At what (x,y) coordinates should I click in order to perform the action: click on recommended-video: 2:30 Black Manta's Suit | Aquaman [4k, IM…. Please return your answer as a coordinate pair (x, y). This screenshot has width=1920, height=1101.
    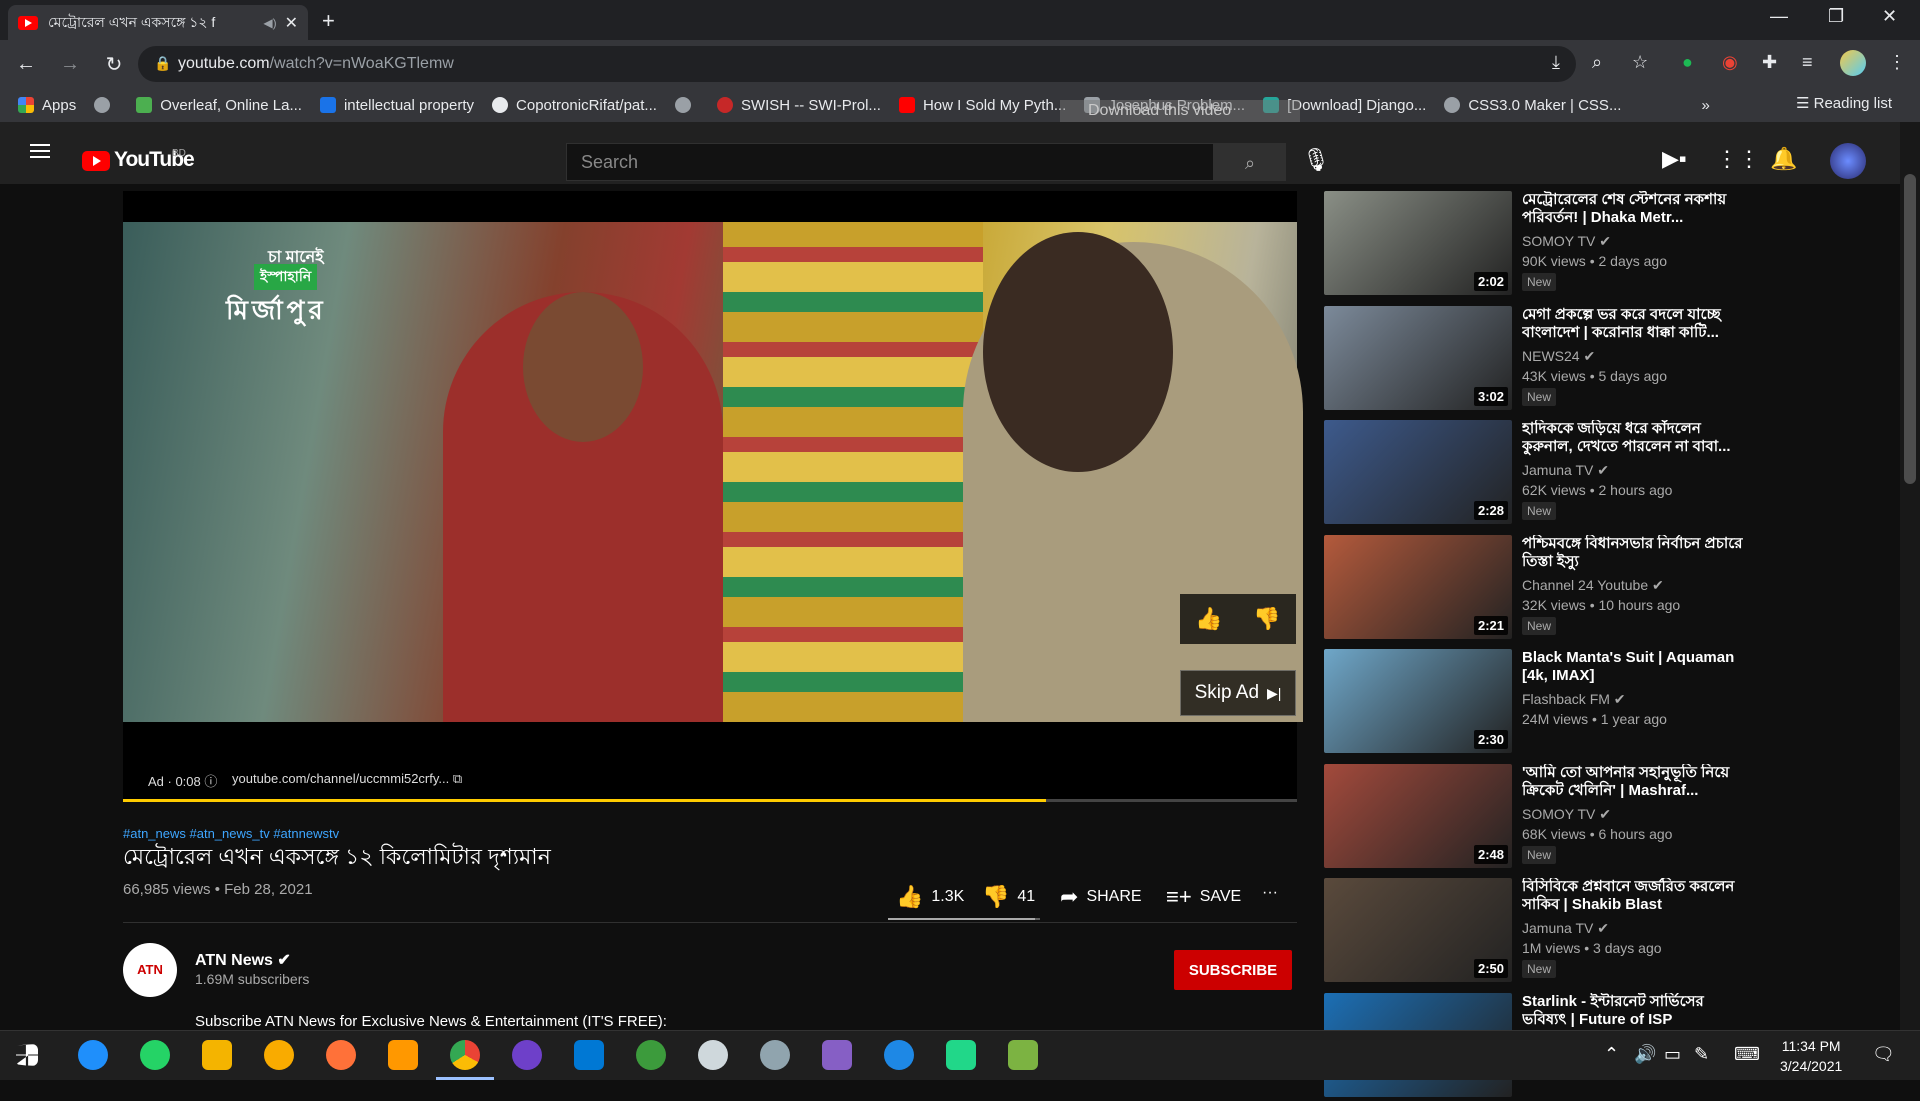
    Looking at the image, I should click on (1539, 703).